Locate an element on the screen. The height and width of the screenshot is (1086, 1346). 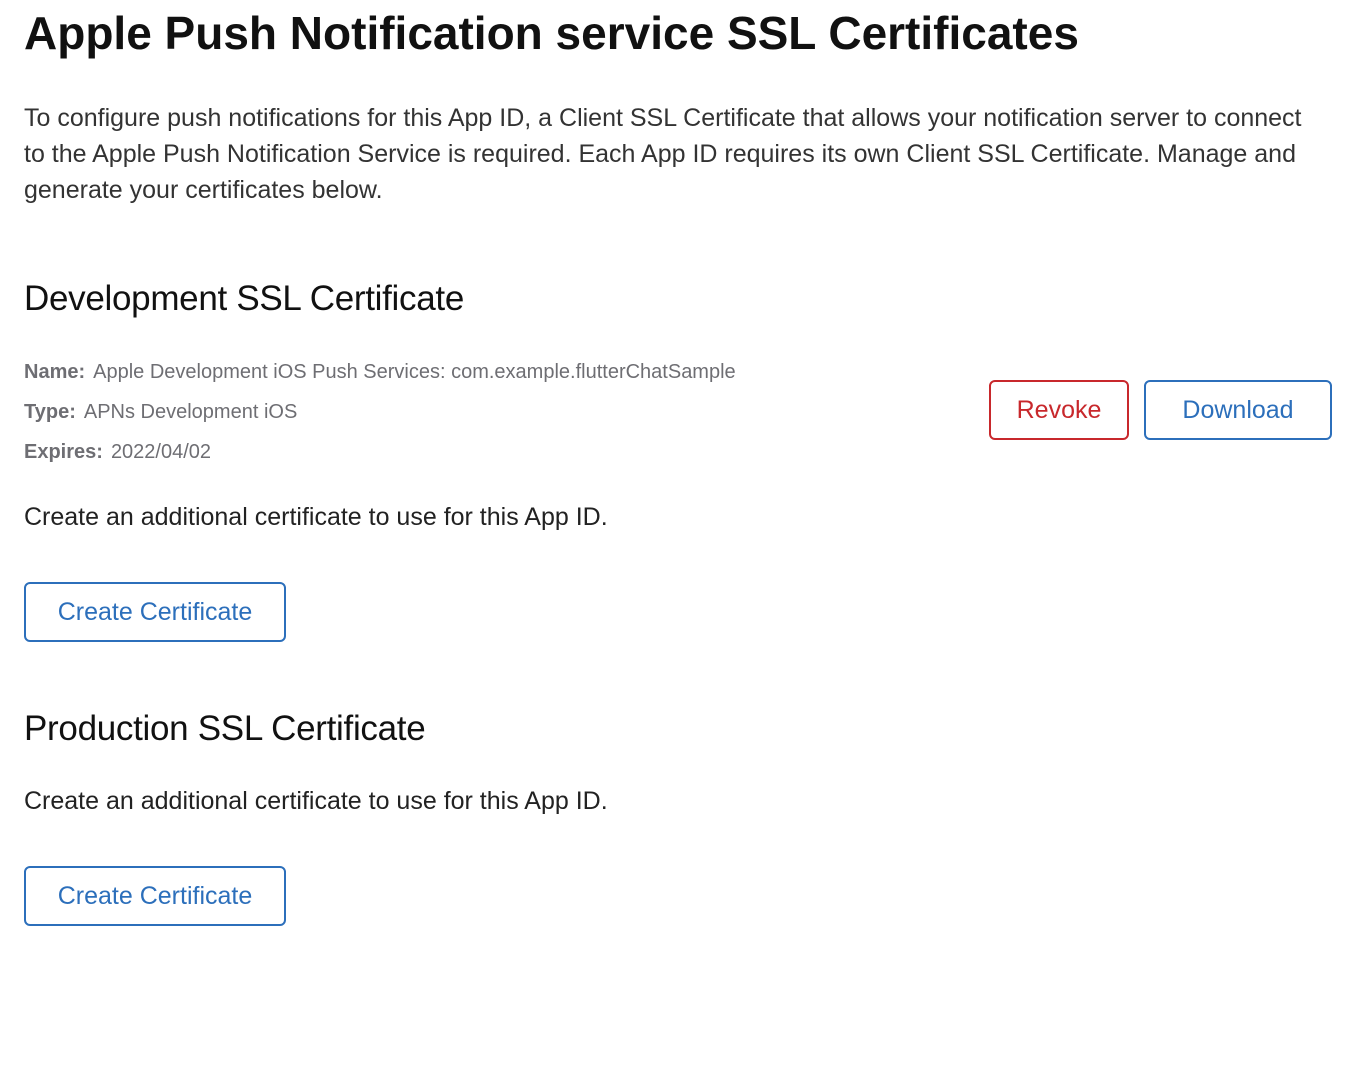
revoke-button: Revoke is located at coordinates (1059, 410).